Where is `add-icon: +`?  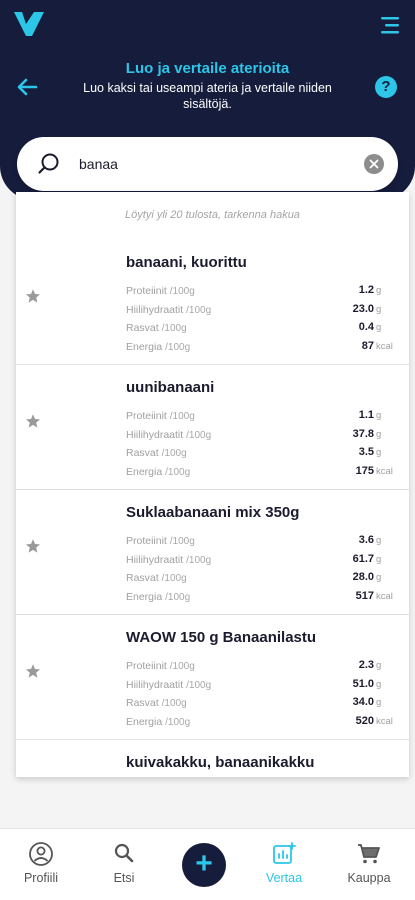
add-icon: + is located at coordinates (204, 863).